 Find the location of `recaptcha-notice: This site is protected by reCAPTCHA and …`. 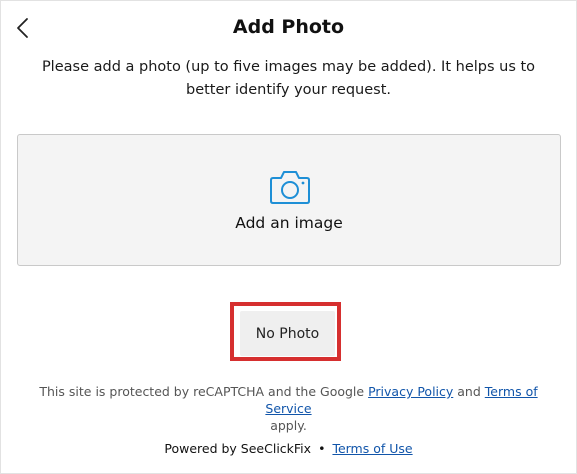

recaptcha-notice: This site is protected by reCAPTCHA and … is located at coordinates (288, 408).